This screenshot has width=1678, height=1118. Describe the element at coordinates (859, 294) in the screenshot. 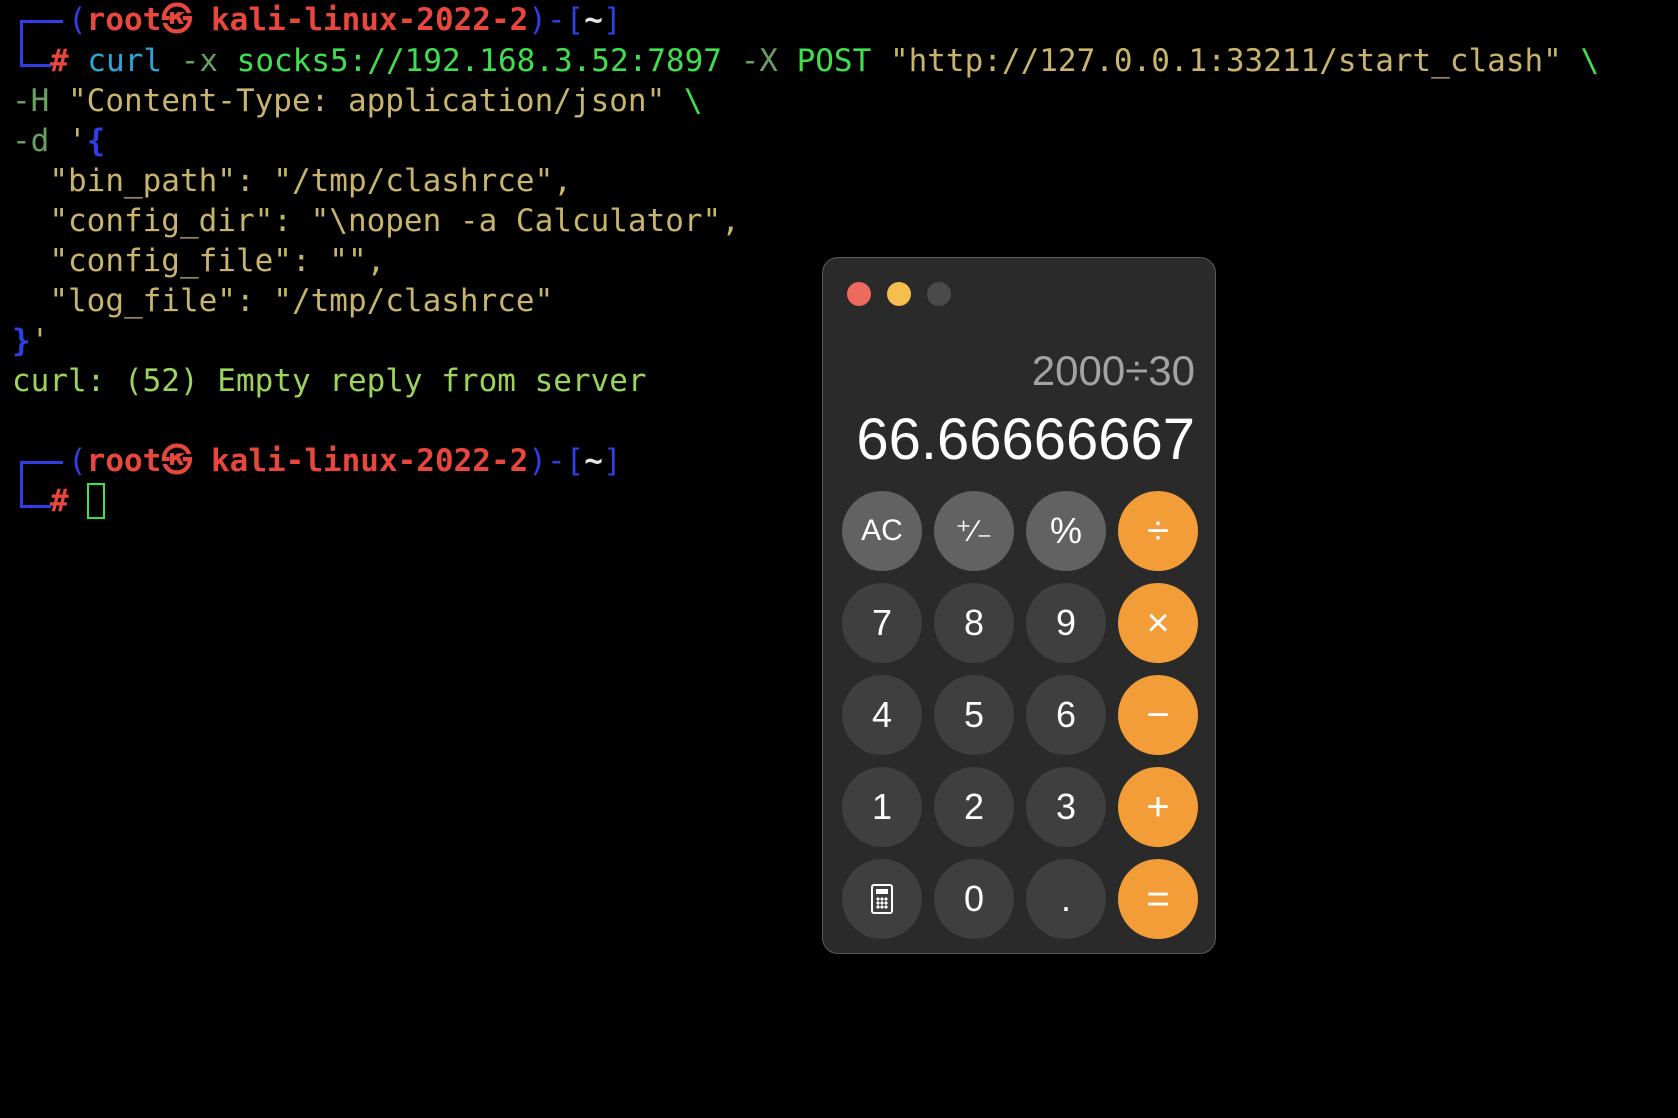

I see `close-window-button` at that location.